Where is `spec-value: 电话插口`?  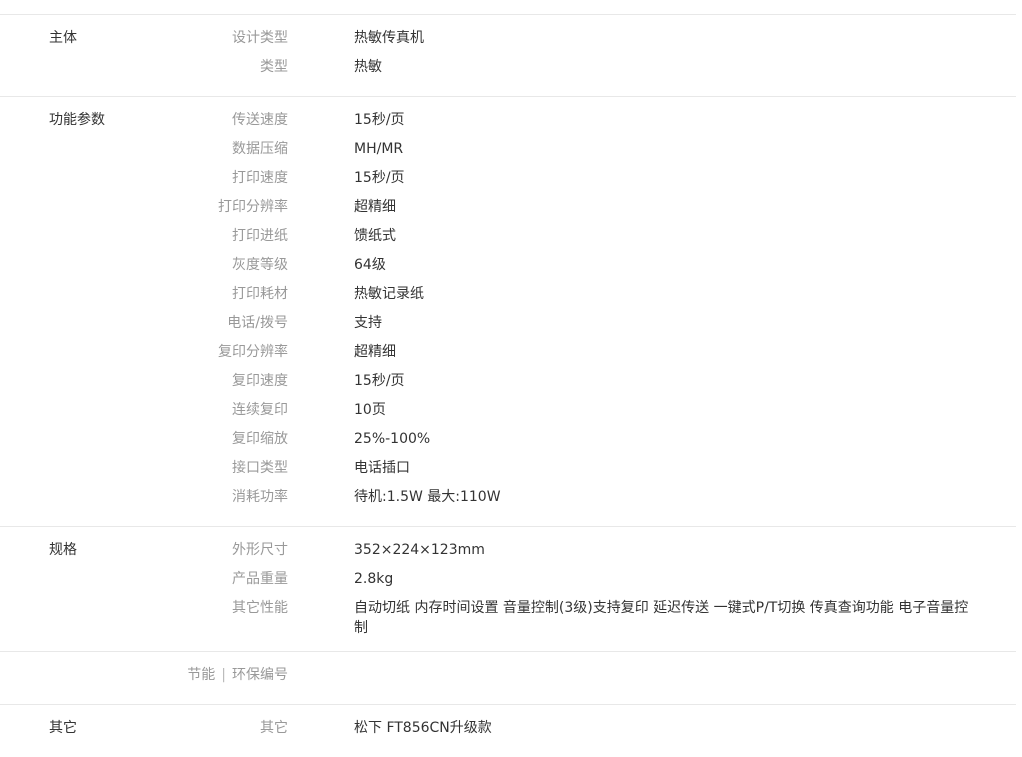 spec-value: 电话插口 is located at coordinates (382, 468).